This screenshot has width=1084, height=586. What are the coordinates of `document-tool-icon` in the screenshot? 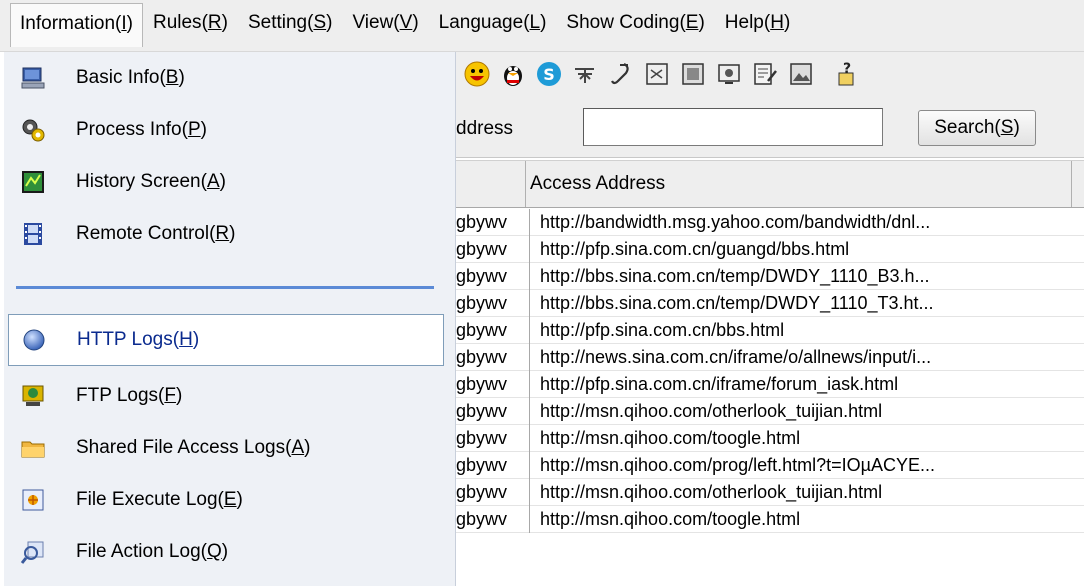 It's located at (657, 74).